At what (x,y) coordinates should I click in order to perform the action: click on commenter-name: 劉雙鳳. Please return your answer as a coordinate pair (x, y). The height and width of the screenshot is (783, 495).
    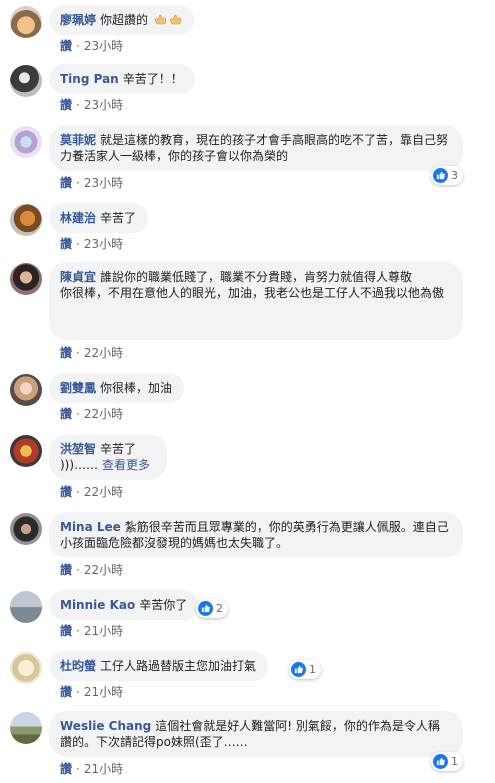
    Looking at the image, I should click on (78, 388).